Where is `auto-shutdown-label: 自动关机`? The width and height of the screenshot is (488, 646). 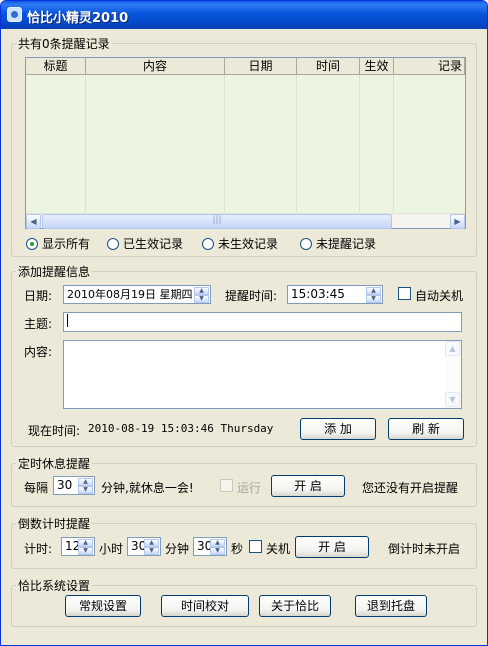 auto-shutdown-label: 自动关机 is located at coordinates (439, 296).